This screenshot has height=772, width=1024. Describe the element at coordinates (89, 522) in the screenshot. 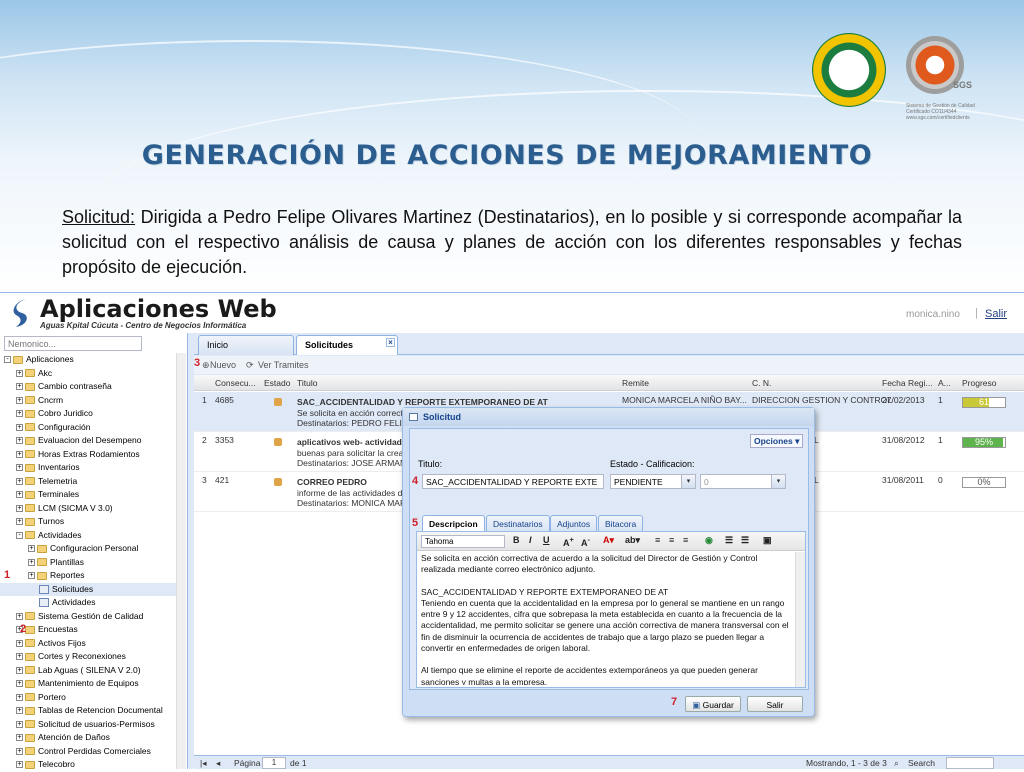

I see `tree-item: + Turnos` at that location.